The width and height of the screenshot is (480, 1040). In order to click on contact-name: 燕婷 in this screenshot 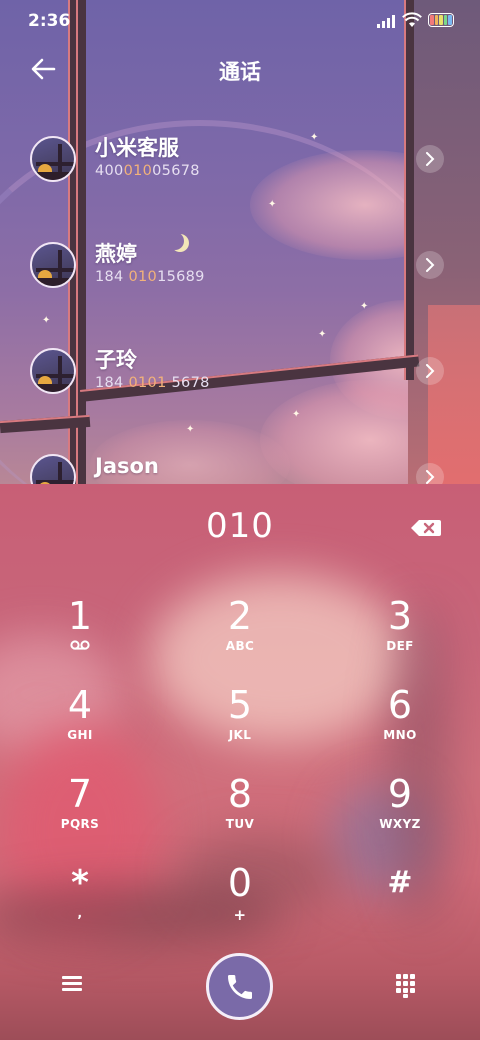, I will do `click(116, 254)`.